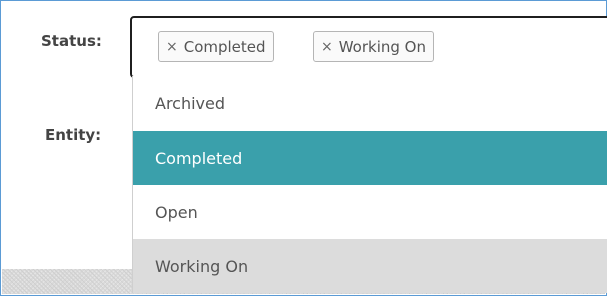 The height and width of the screenshot is (296, 607). I want to click on entity-label: Entity:, so click(73, 135).